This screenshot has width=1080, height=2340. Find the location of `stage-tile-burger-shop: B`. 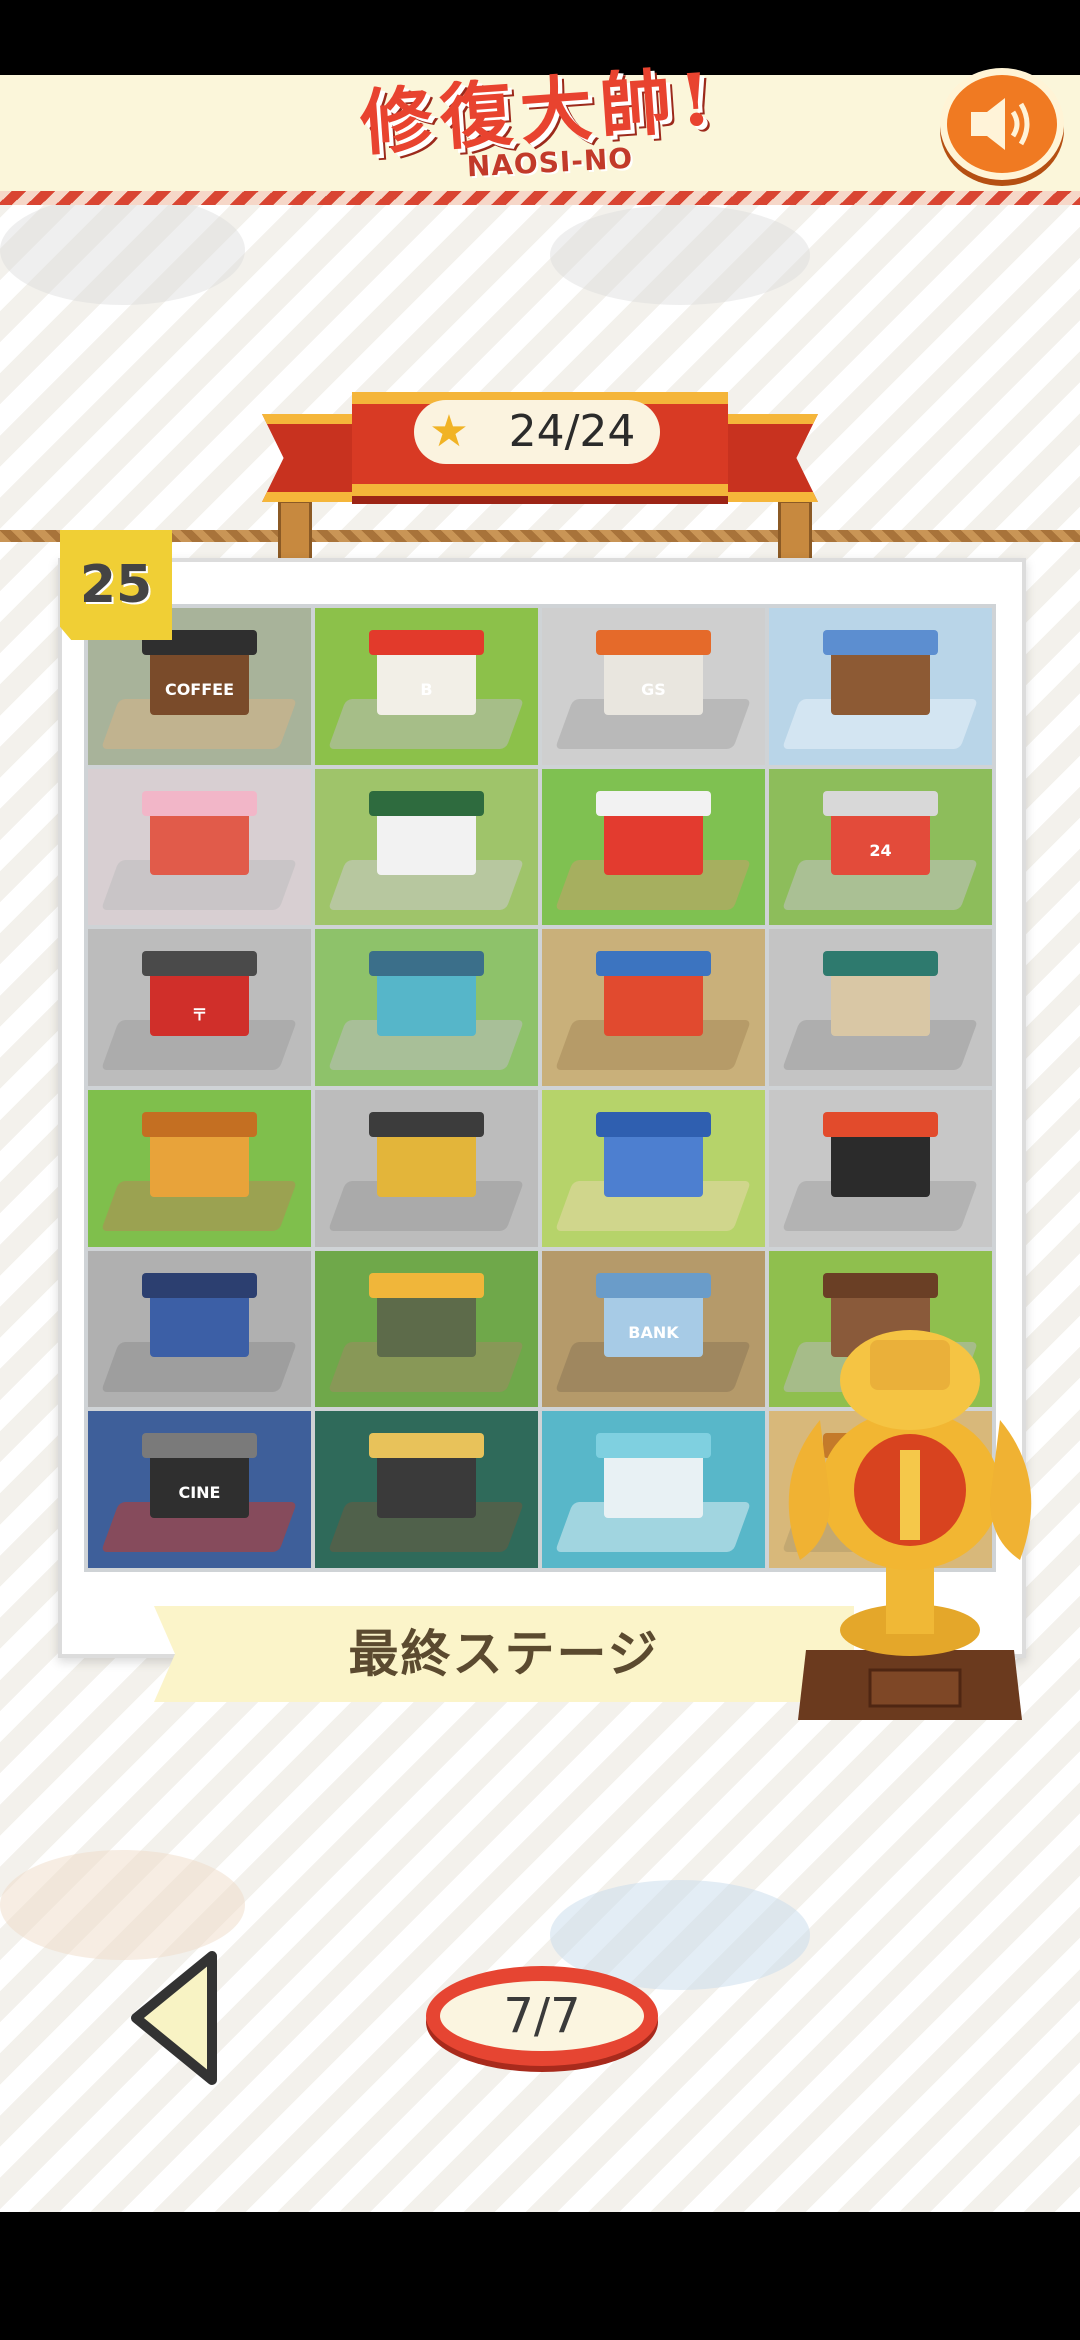

stage-tile-burger-shop: B is located at coordinates (426, 686).